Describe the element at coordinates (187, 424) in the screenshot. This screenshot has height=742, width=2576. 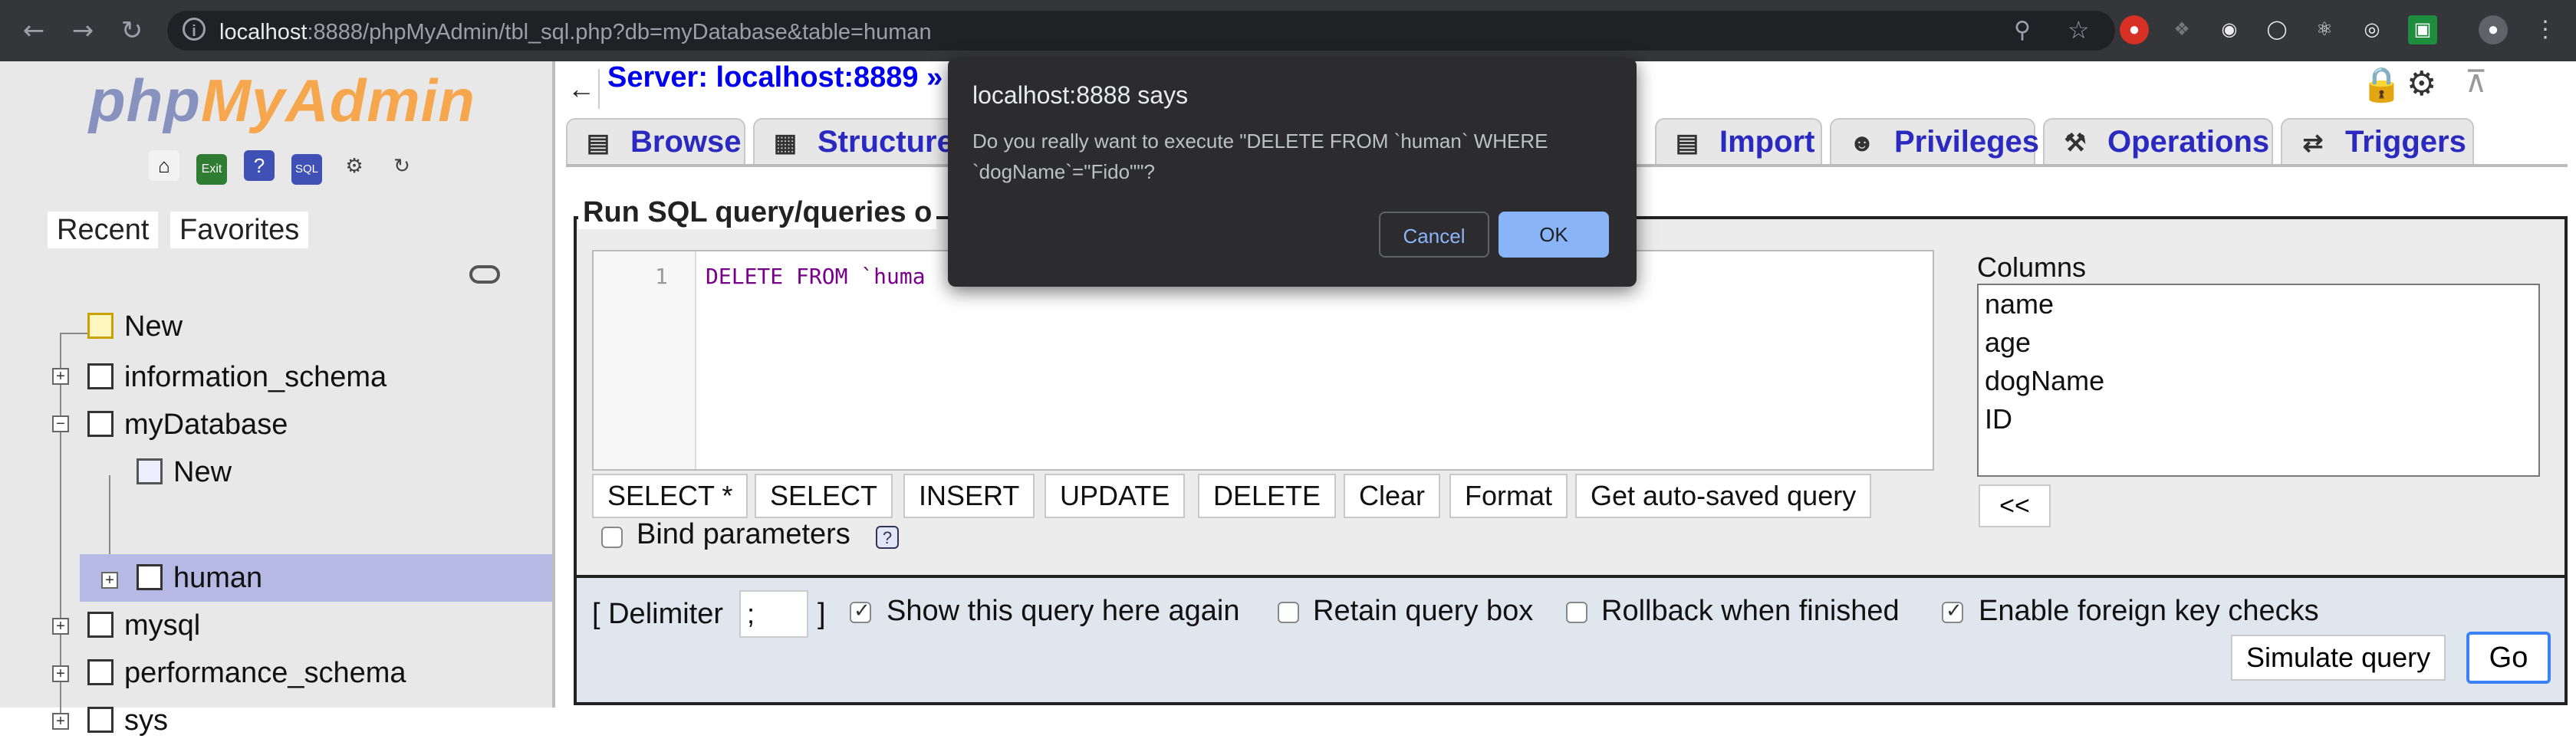
I see `tree-item-mydatabase: myDatabase` at that location.